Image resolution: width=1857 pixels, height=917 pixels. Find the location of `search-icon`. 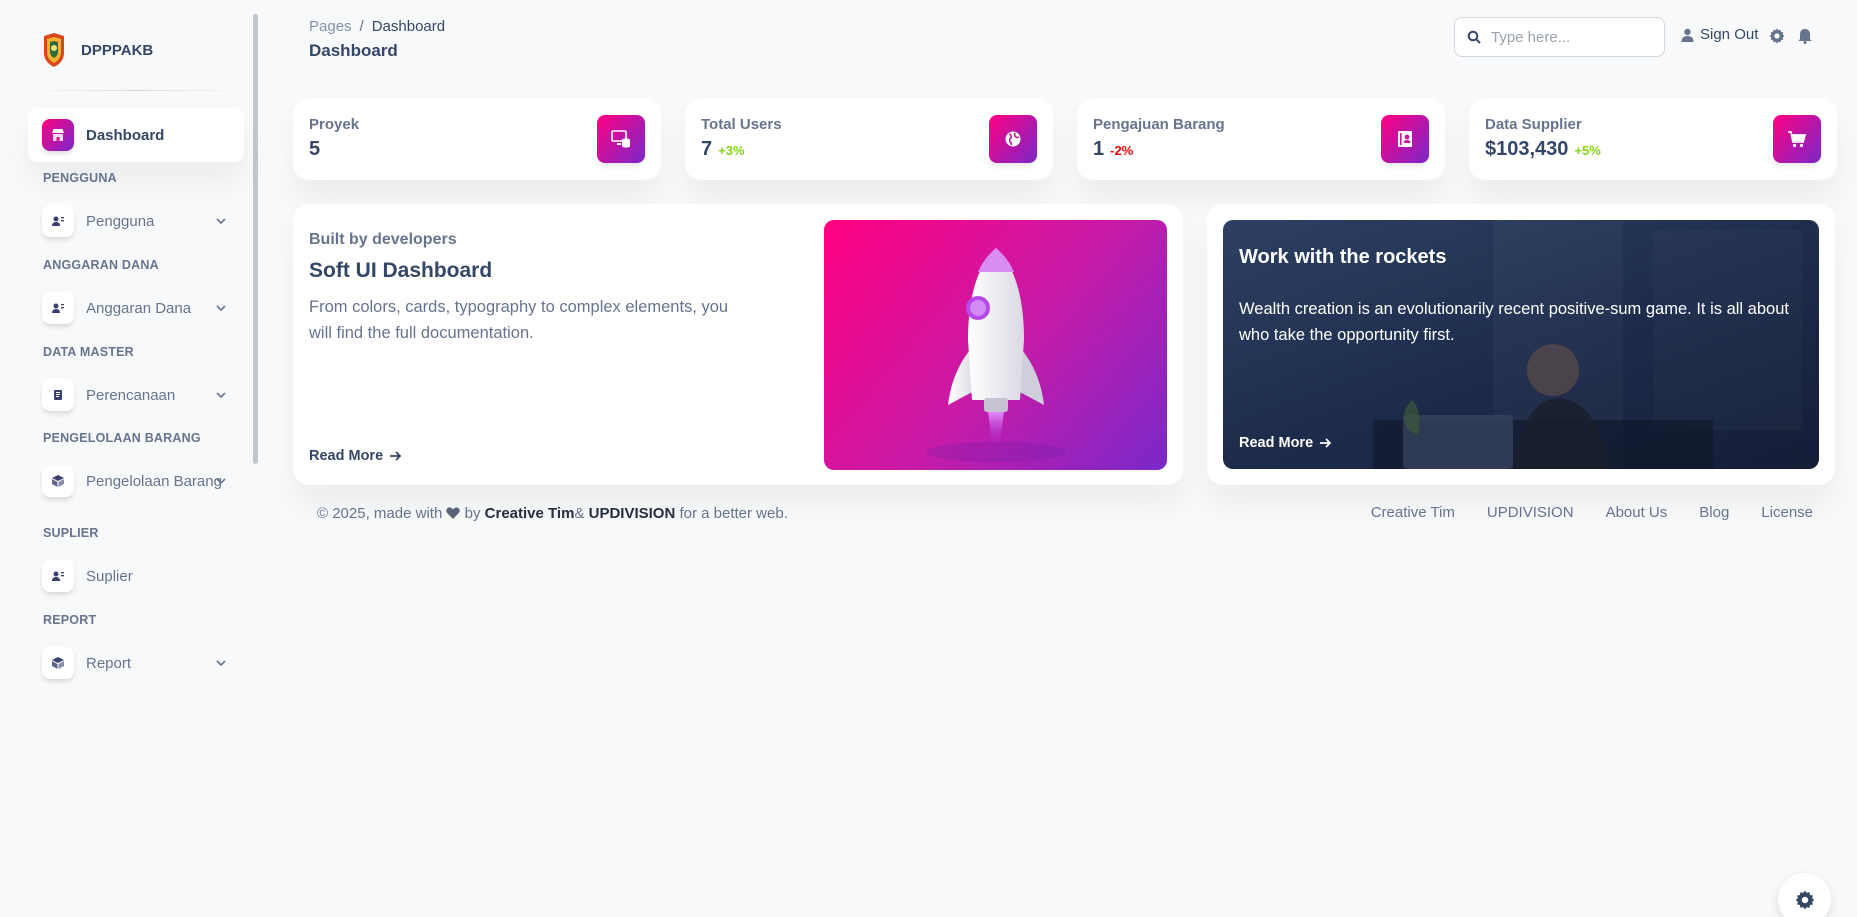

search-icon is located at coordinates (1474, 37).